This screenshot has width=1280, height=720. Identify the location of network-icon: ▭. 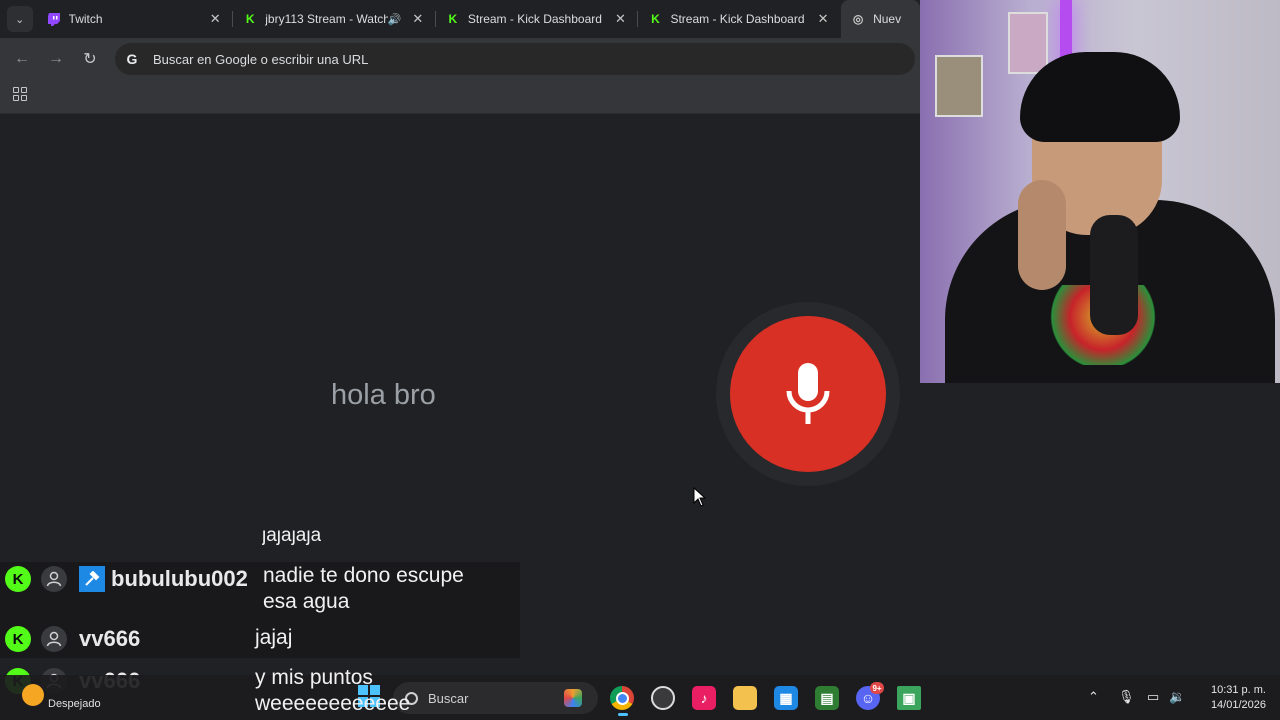
(1153, 697).